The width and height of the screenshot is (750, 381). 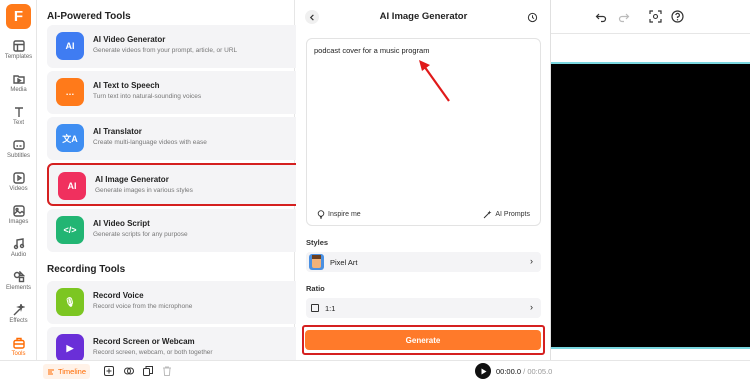 What do you see at coordinates (70, 138) in the screenshot?
I see `translator-icon: 文A` at bounding box center [70, 138].